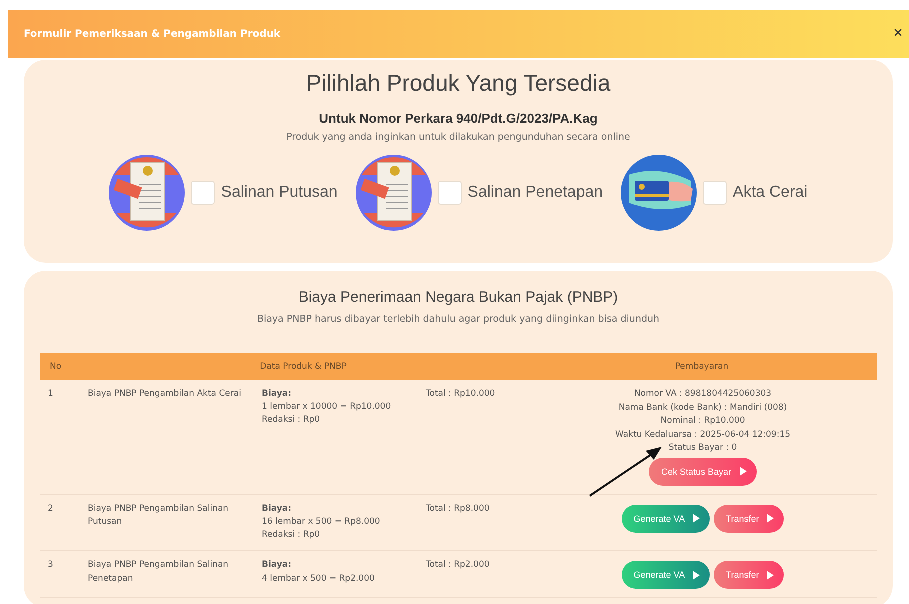 Image resolution: width=909 pixels, height=604 pixels. I want to click on cost-detail: 16 lembar x 500 = Rp8.000, so click(322, 523).